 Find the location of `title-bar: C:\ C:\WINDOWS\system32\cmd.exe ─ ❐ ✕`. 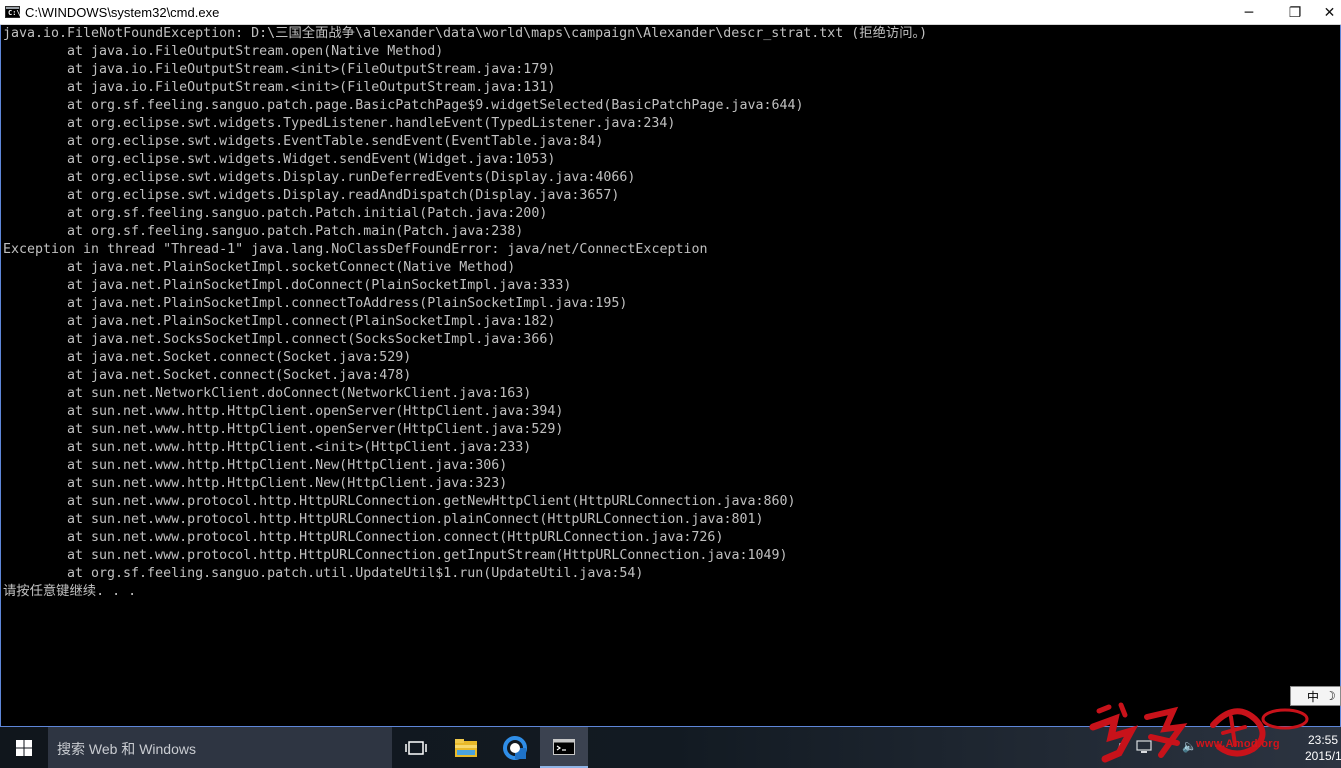

title-bar: C:\ C:\WINDOWS\system32\cmd.exe ─ ❐ ✕ is located at coordinates (670, 12).